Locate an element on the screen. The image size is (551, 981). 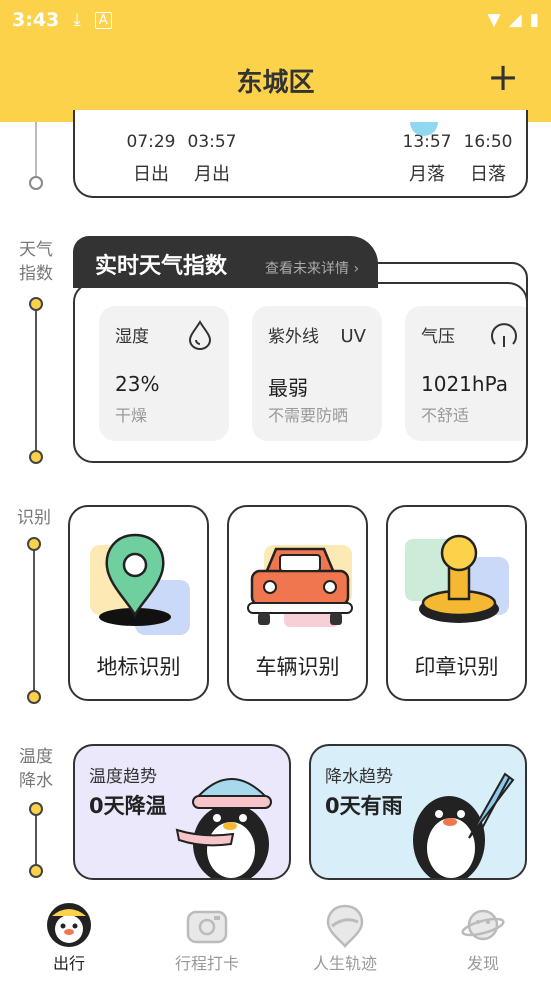
section-label-weather: 天气 指数 is located at coordinates (36, 262).